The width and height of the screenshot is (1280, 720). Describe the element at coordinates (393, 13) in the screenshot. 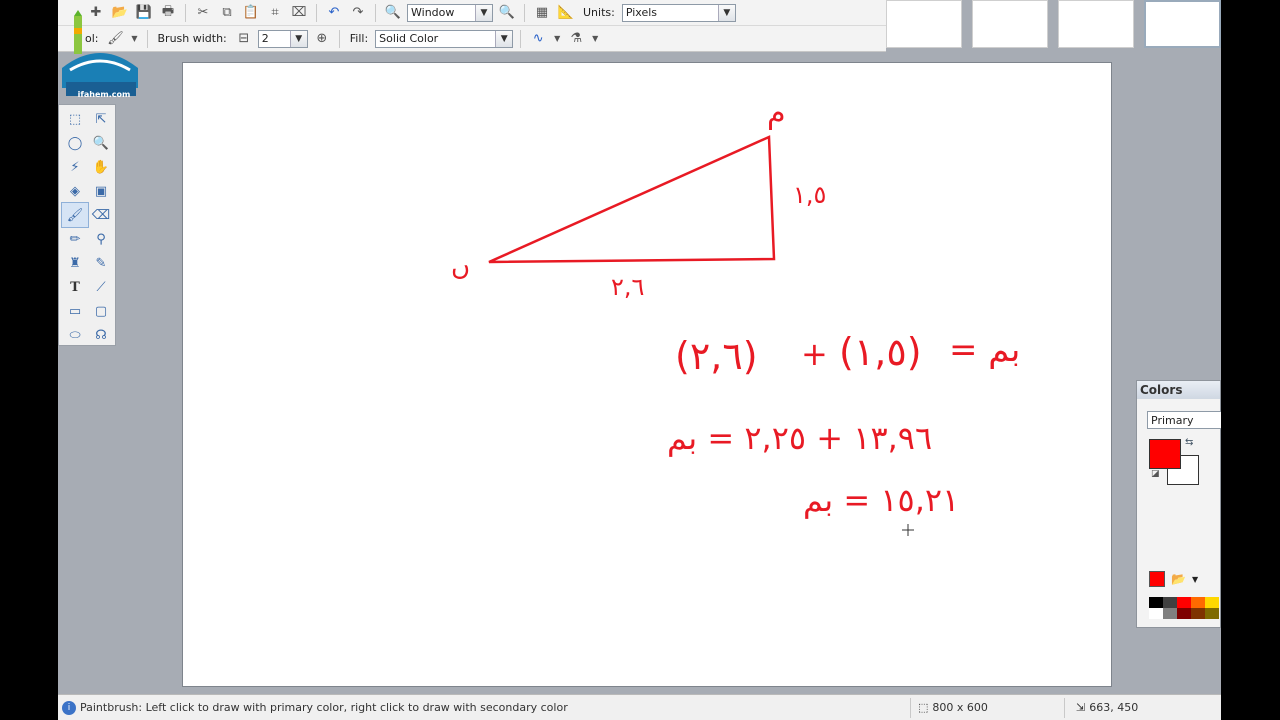

I see `zoom-out-icon: 🔍` at that location.